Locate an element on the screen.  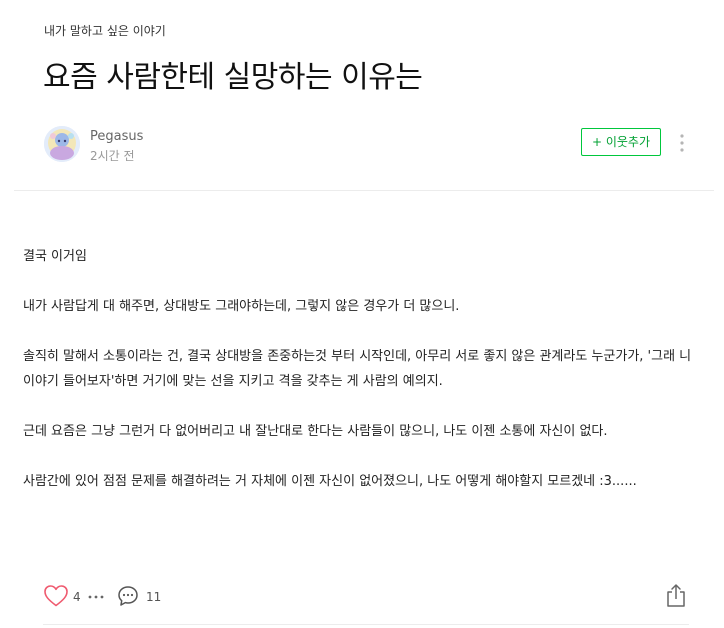
author-name: Pegasus is located at coordinates (116, 137).